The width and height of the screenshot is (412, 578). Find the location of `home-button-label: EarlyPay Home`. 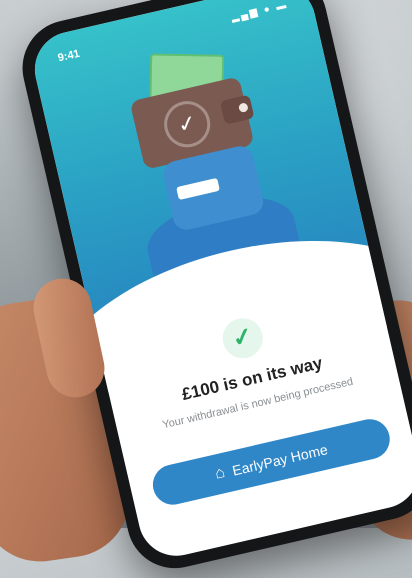

home-button-label: EarlyPay Home is located at coordinates (280, 460).